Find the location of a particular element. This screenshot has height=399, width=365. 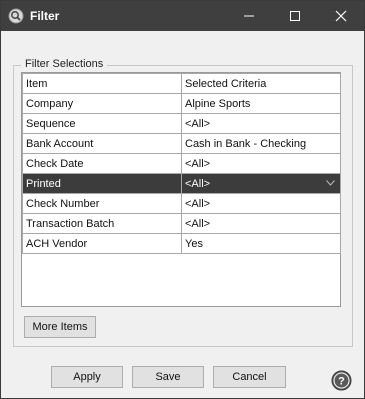

close-icon is located at coordinates (341, 16).